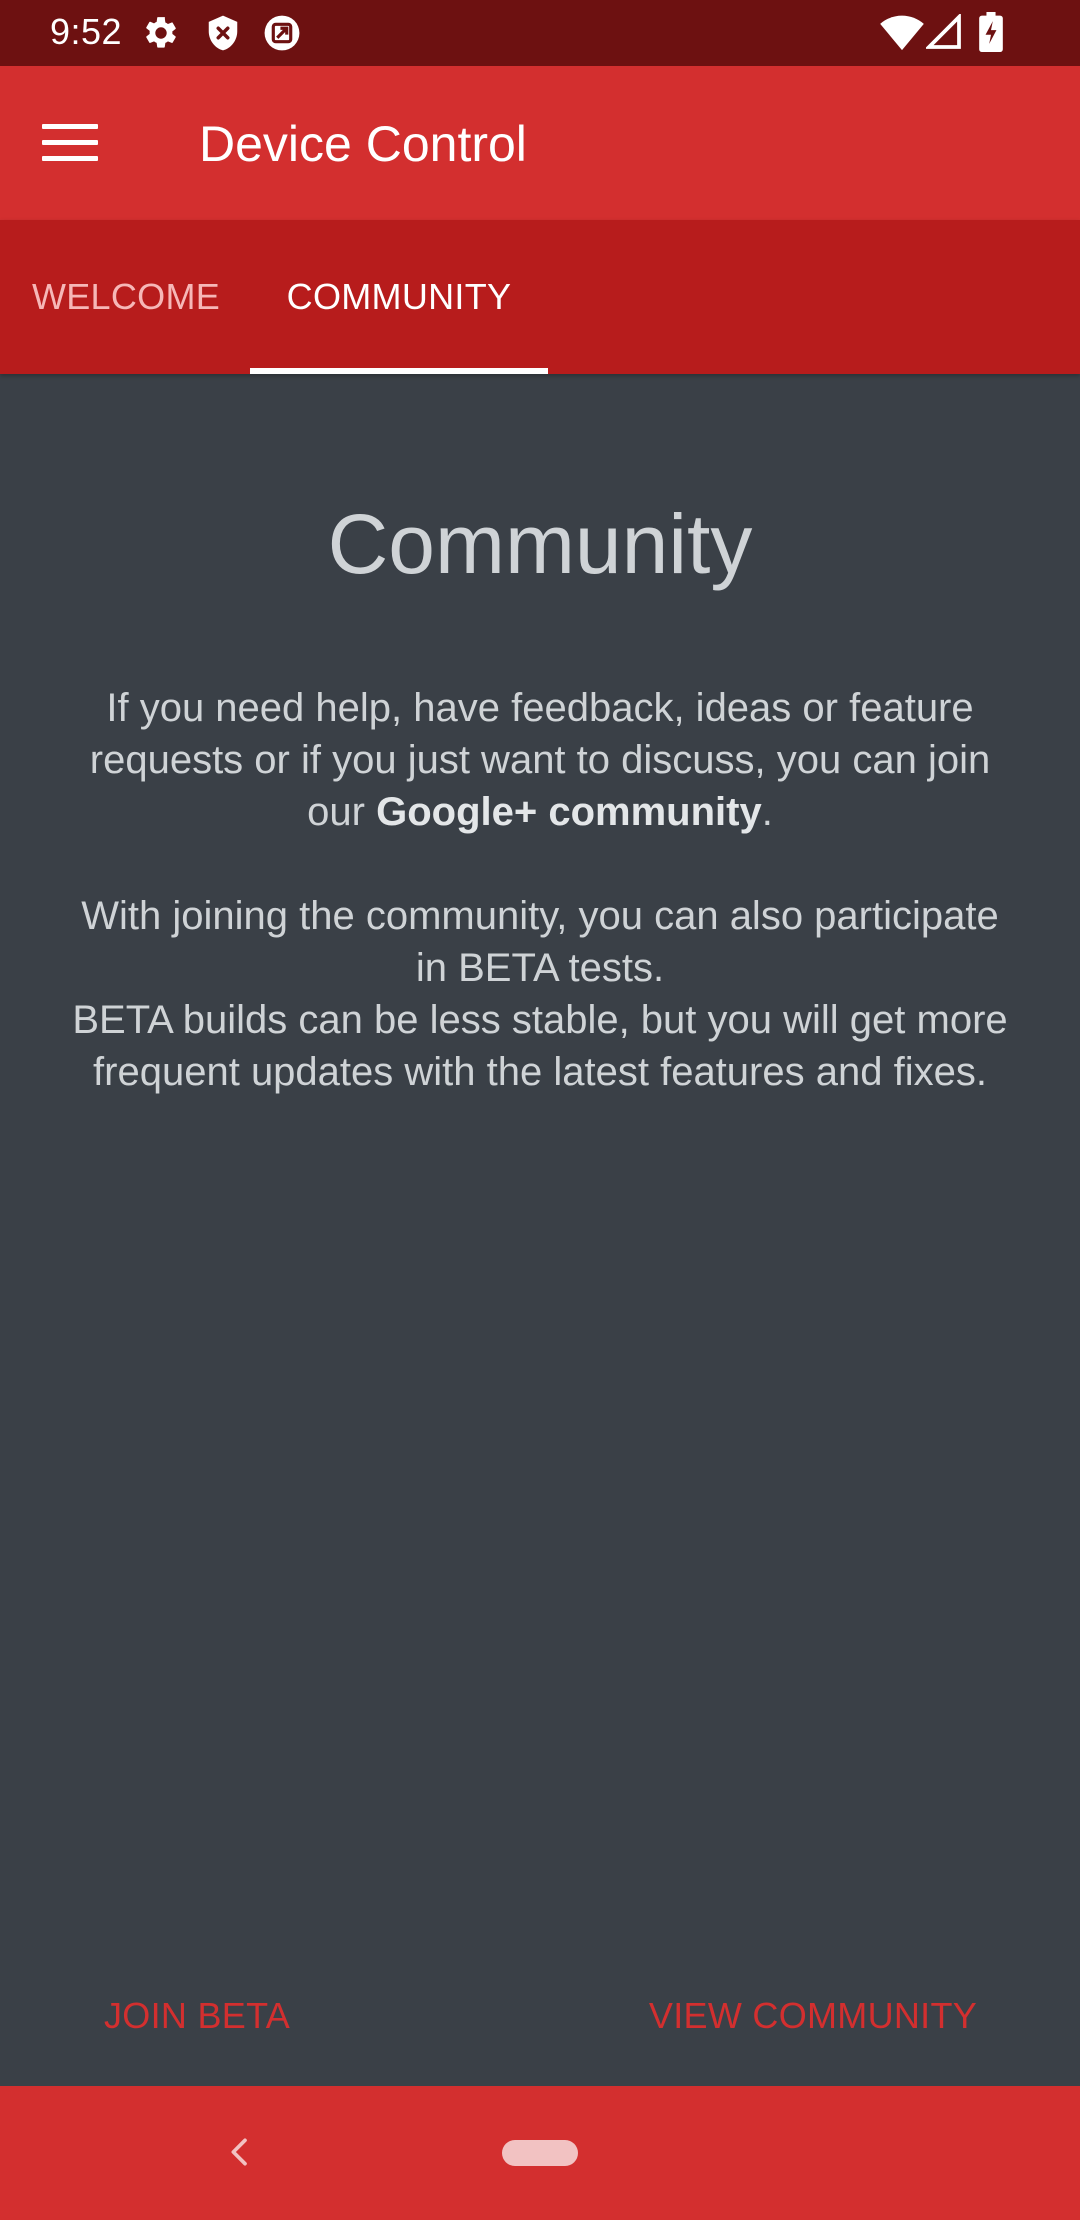  I want to click on tab-welcome: WELCOME, so click(126, 297).